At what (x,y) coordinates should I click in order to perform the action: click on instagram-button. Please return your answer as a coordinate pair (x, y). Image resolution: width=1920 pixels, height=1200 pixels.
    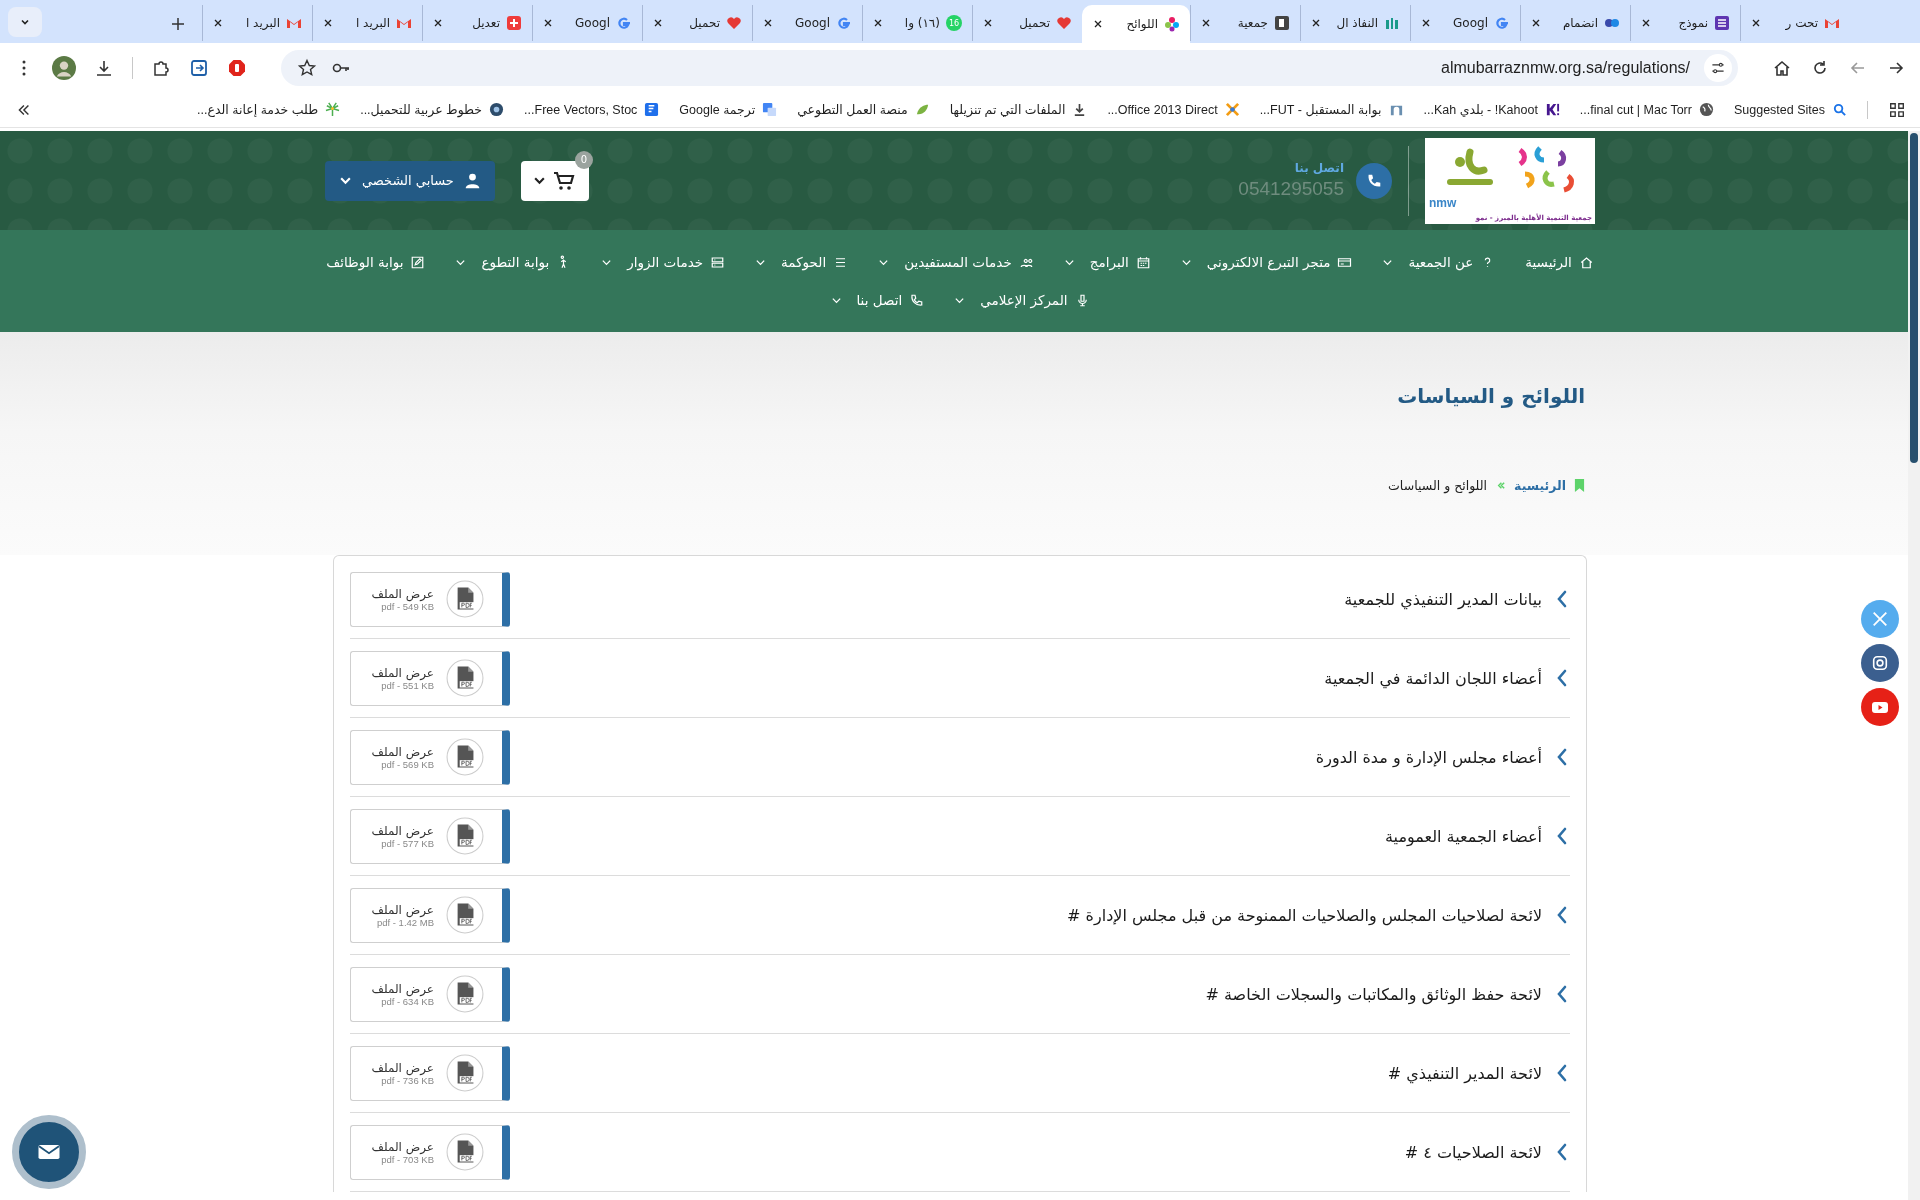
    Looking at the image, I should click on (1880, 663).